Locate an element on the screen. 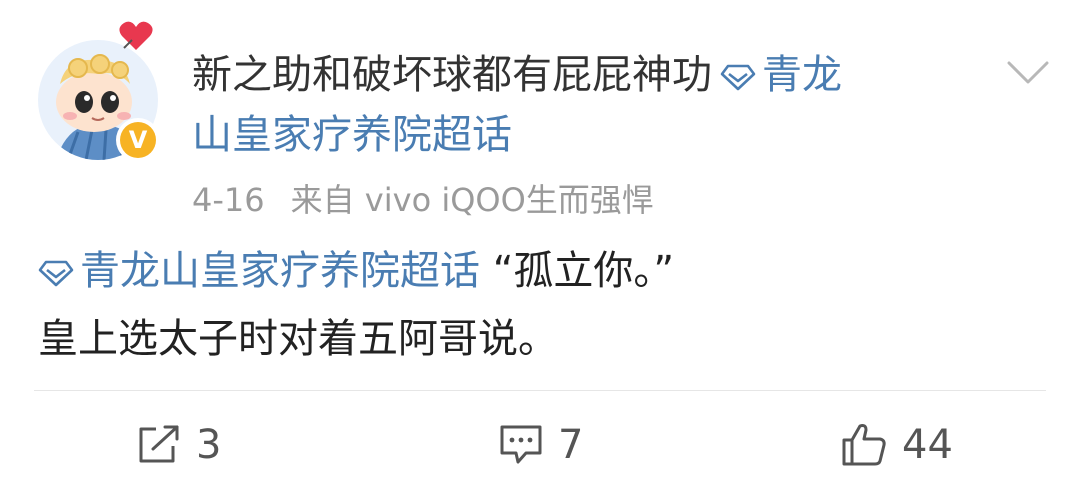 The image size is (1080, 477). post-body-line-1: 青龙山皇家疗养院超话 “孤立你。” is located at coordinates (356, 271).